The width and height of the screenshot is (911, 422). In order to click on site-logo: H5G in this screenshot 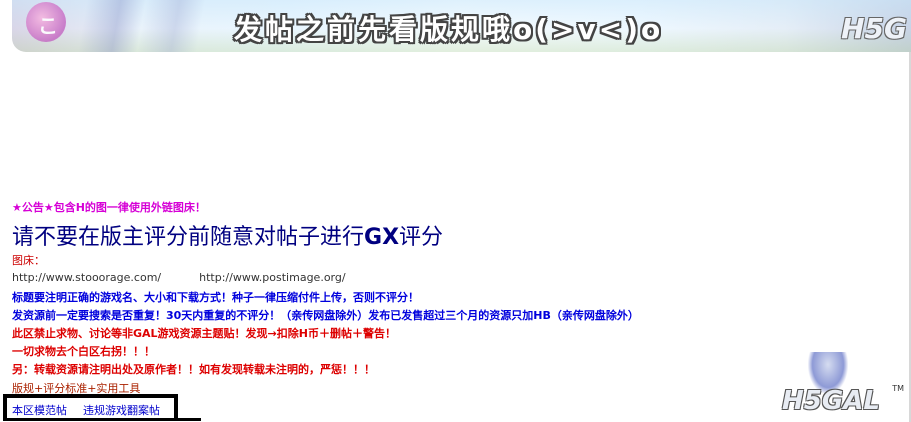, I will do `click(874, 28)`.